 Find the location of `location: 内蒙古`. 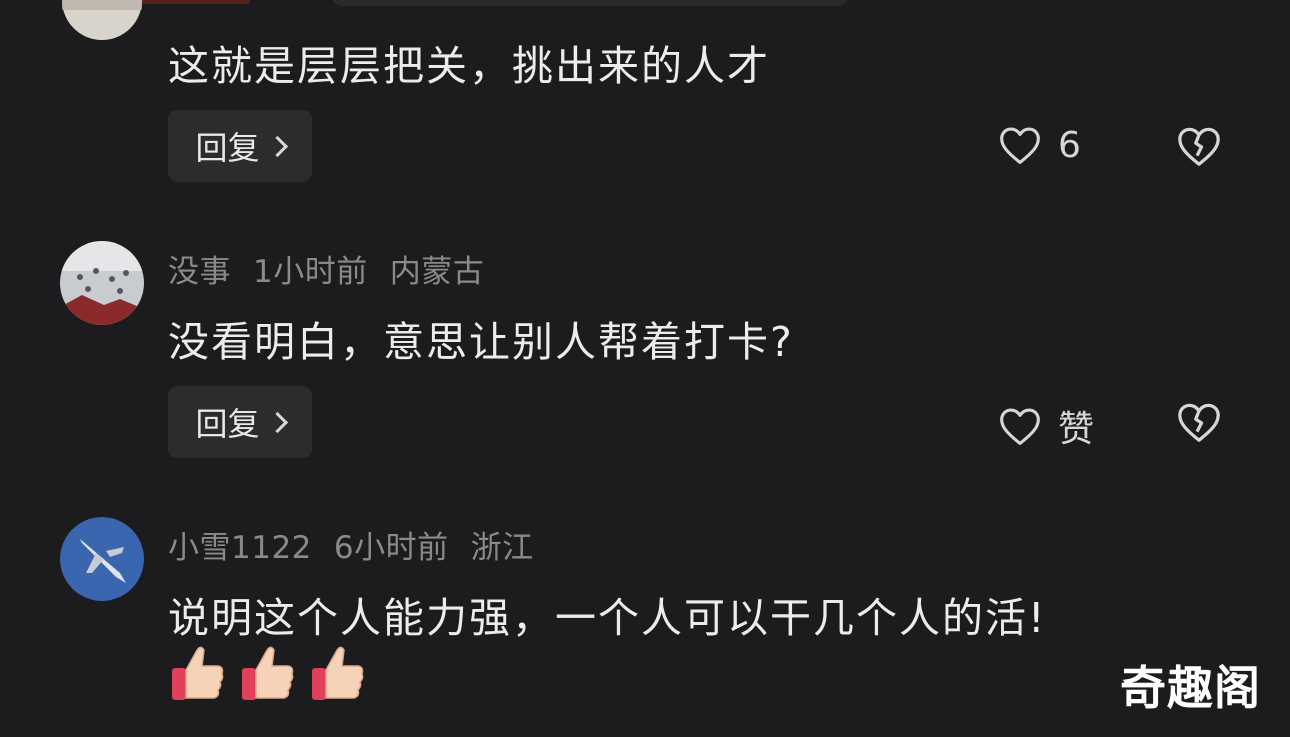

location: 内蒙古 is located at coordinates (437, 272).